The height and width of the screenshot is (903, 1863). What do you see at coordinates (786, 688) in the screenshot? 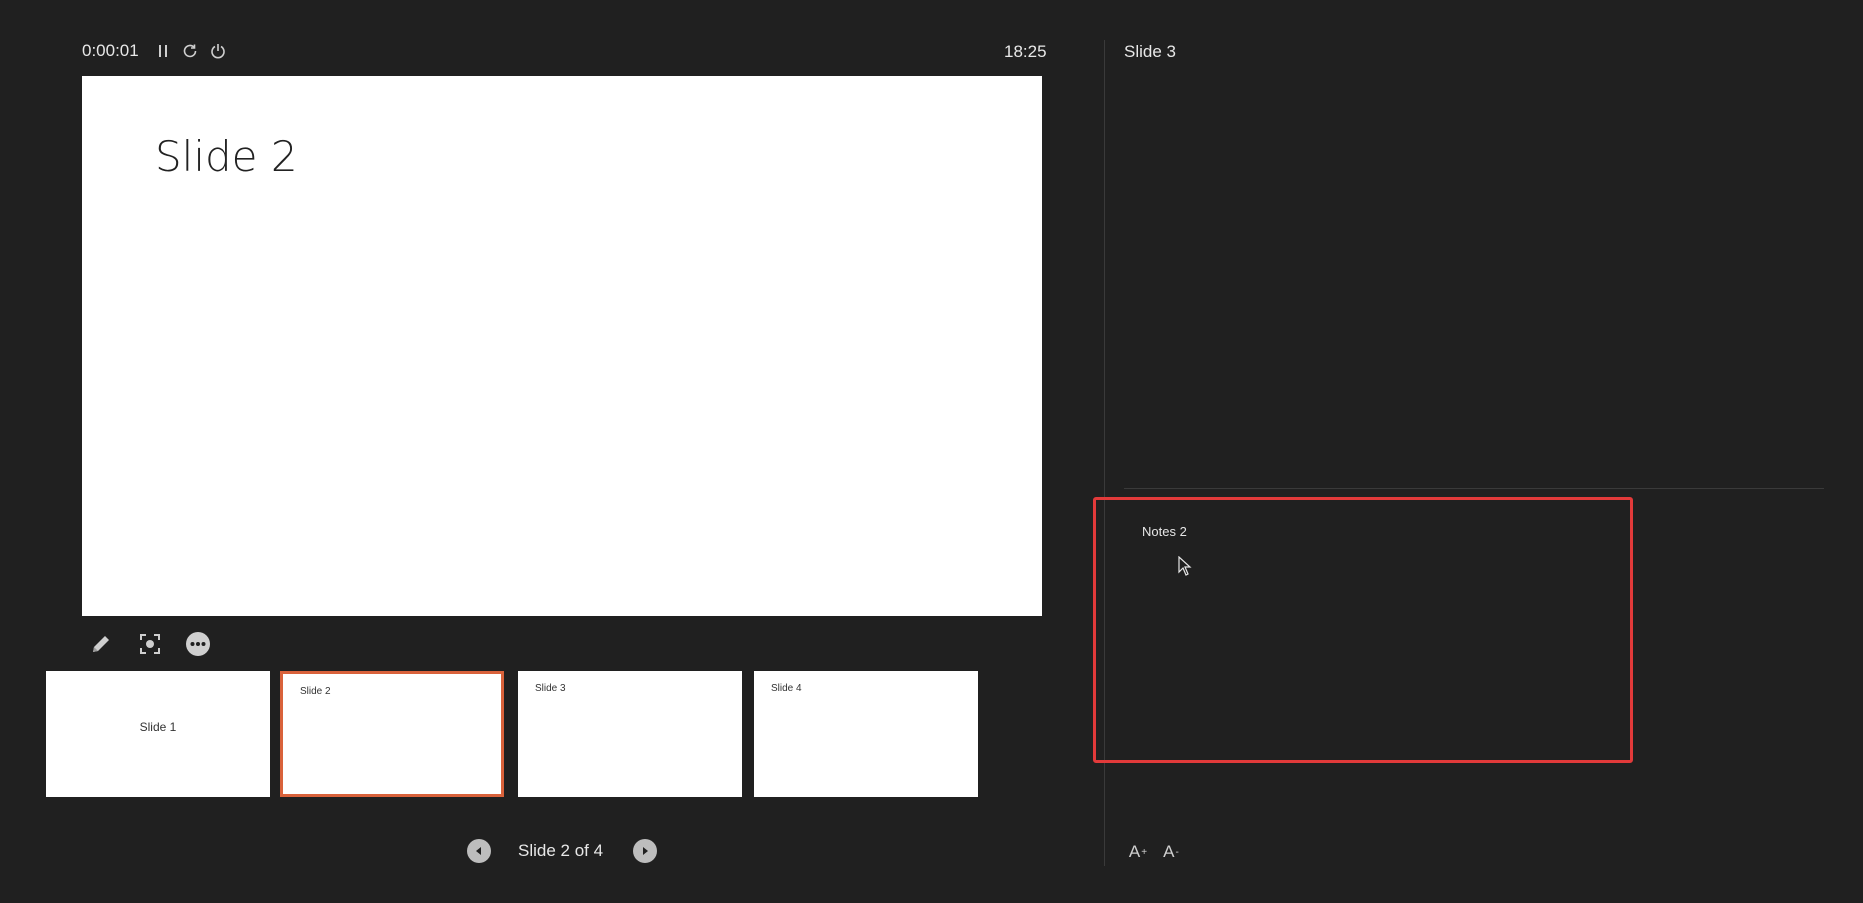
I see `thumbnail-label: Slide 4` at bounding box center [786, 688].